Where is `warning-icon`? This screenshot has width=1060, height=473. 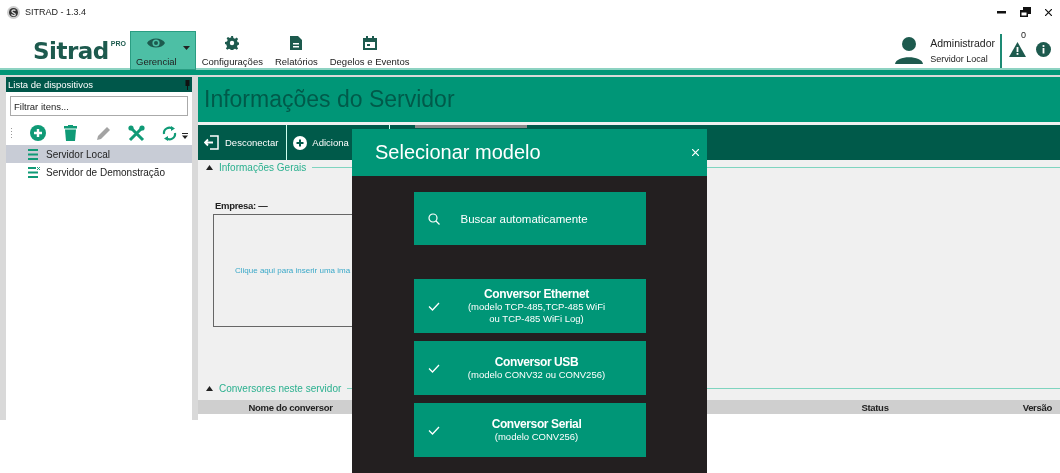
warning-icon is located at coordinates (1017, 49).